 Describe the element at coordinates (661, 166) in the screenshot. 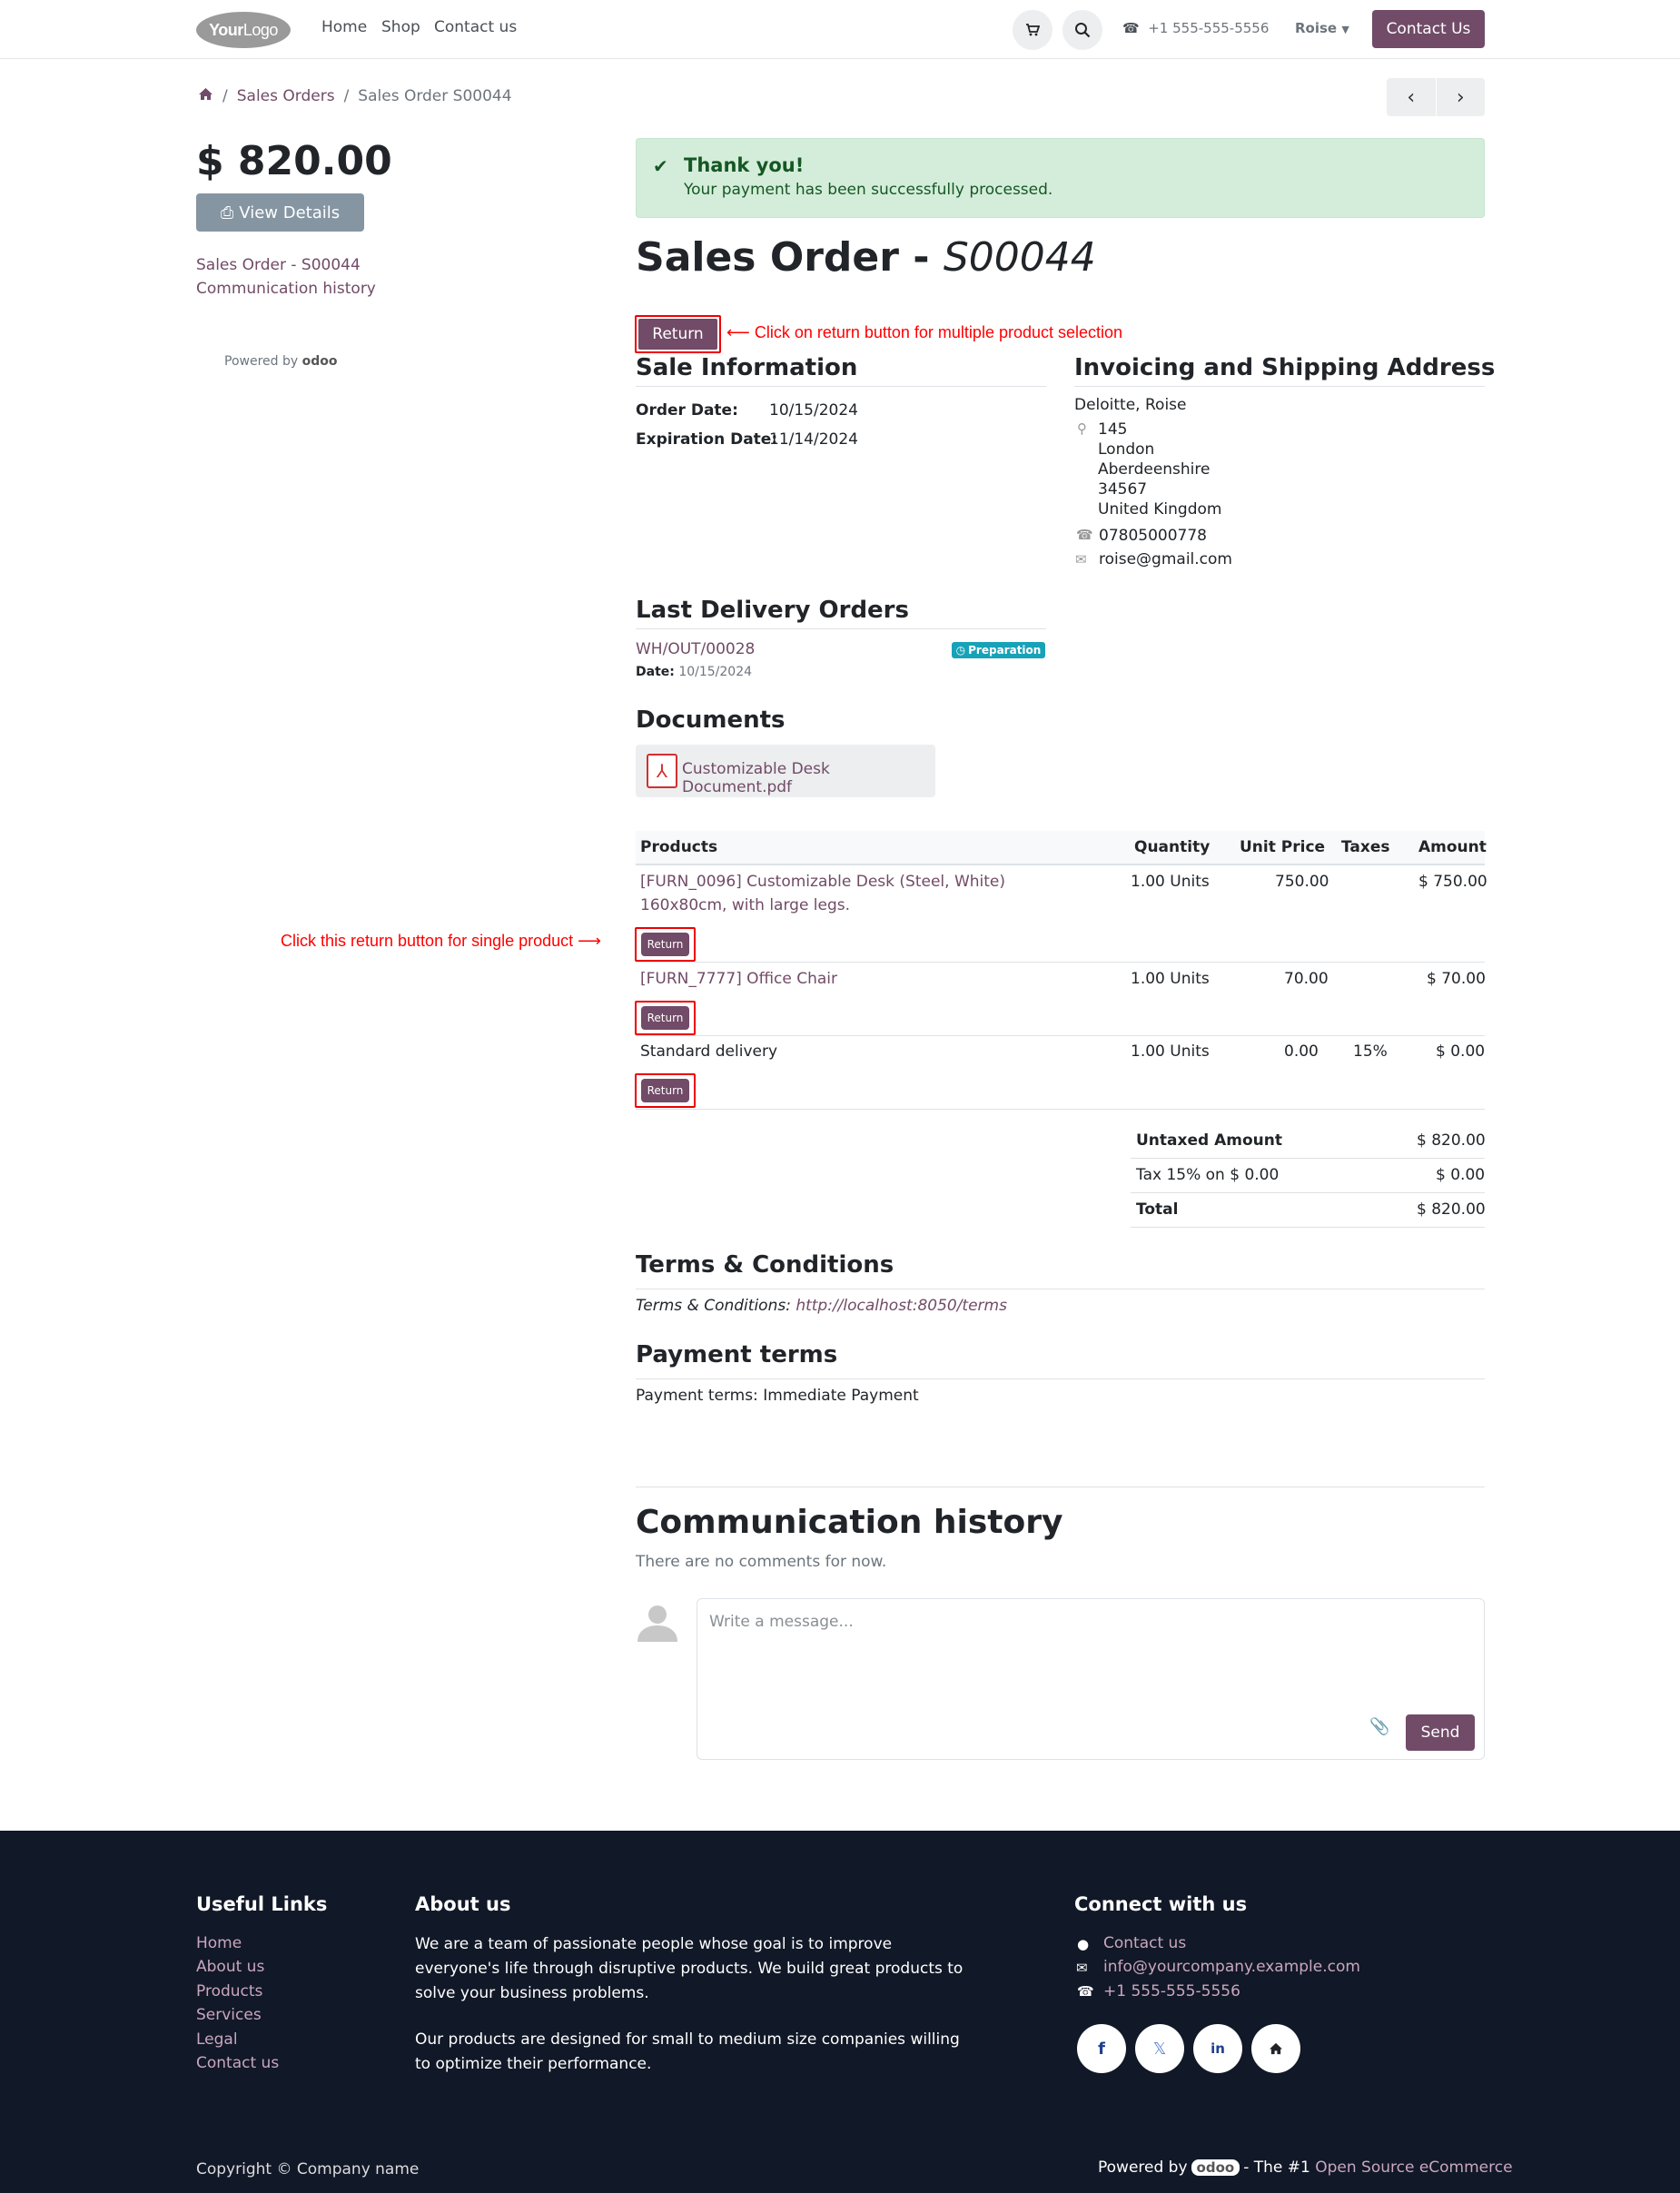

I see `check-icon: ✔` at that location.